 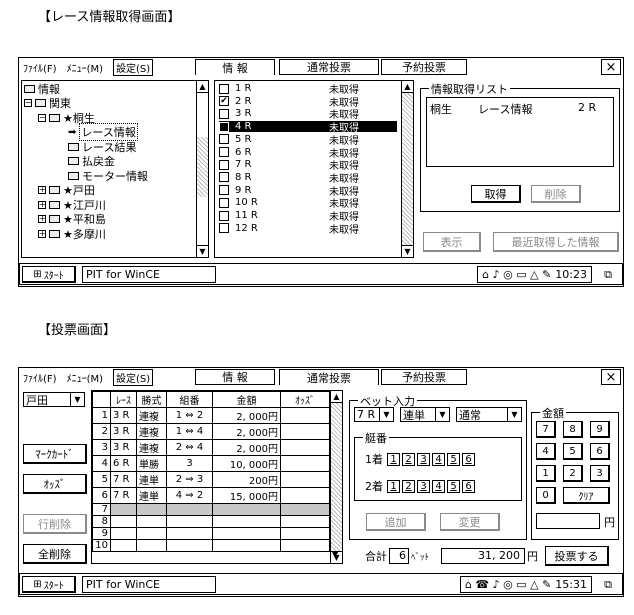 What do you see at coordinates (59, 190) in the screenshot?
I see `tree-item: + ★戸田` at bounding box center [59, 190].